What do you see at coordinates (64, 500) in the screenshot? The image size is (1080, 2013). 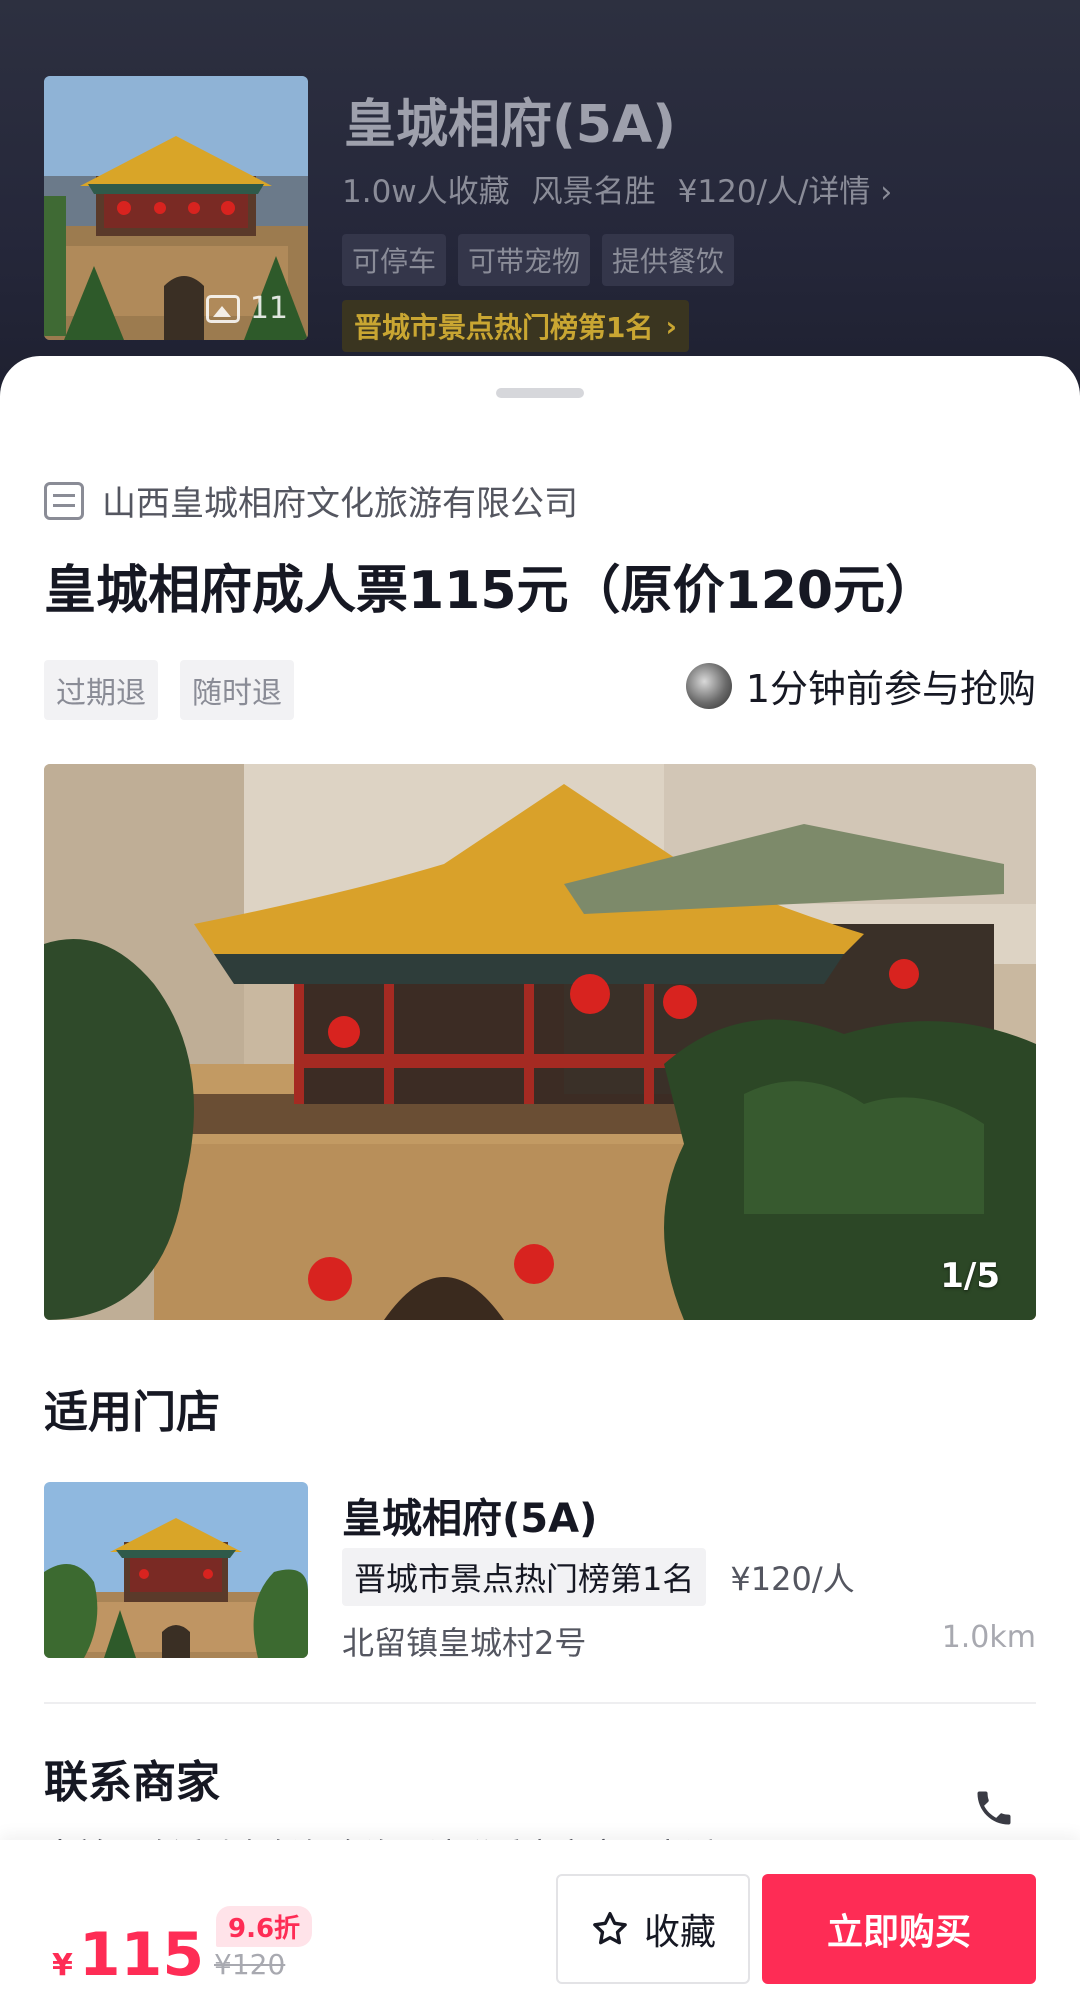 I see `shop-icon` at bounding box center [64, 500].